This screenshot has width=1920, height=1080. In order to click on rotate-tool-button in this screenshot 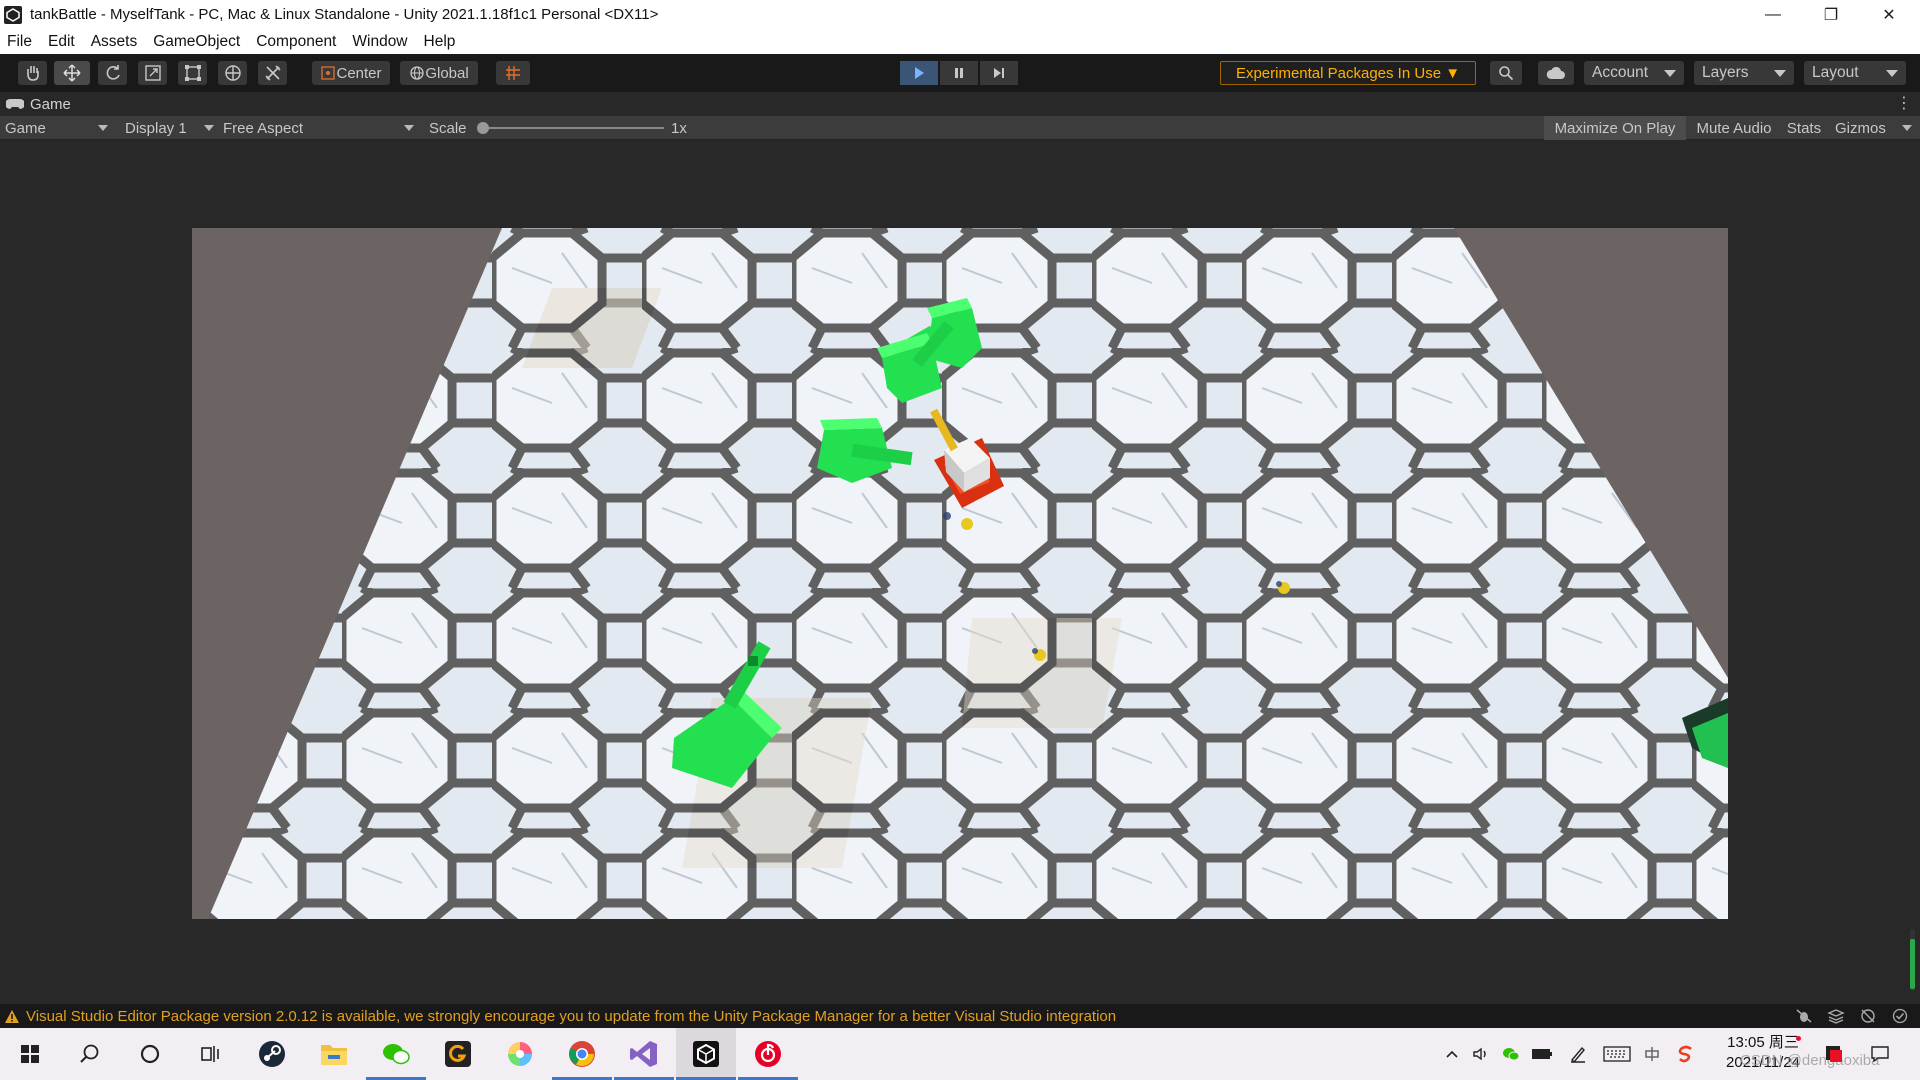, I will do `click(112, 73)`.